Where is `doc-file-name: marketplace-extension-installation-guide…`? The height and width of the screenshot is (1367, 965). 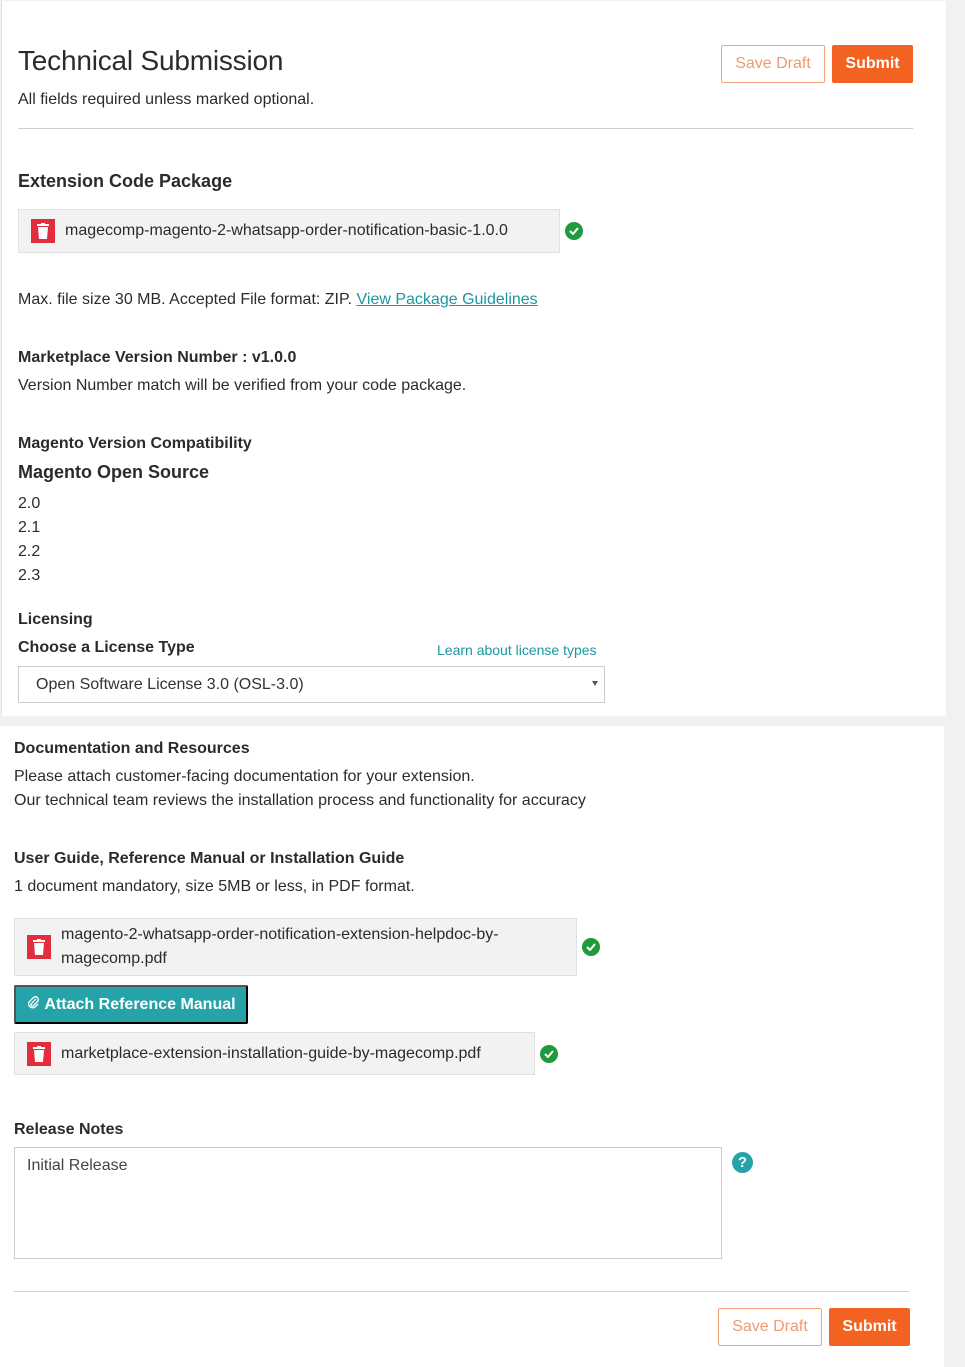
doc-file-name: marketplace-extension-installation-guide… is located at coordinates (271, 1053).